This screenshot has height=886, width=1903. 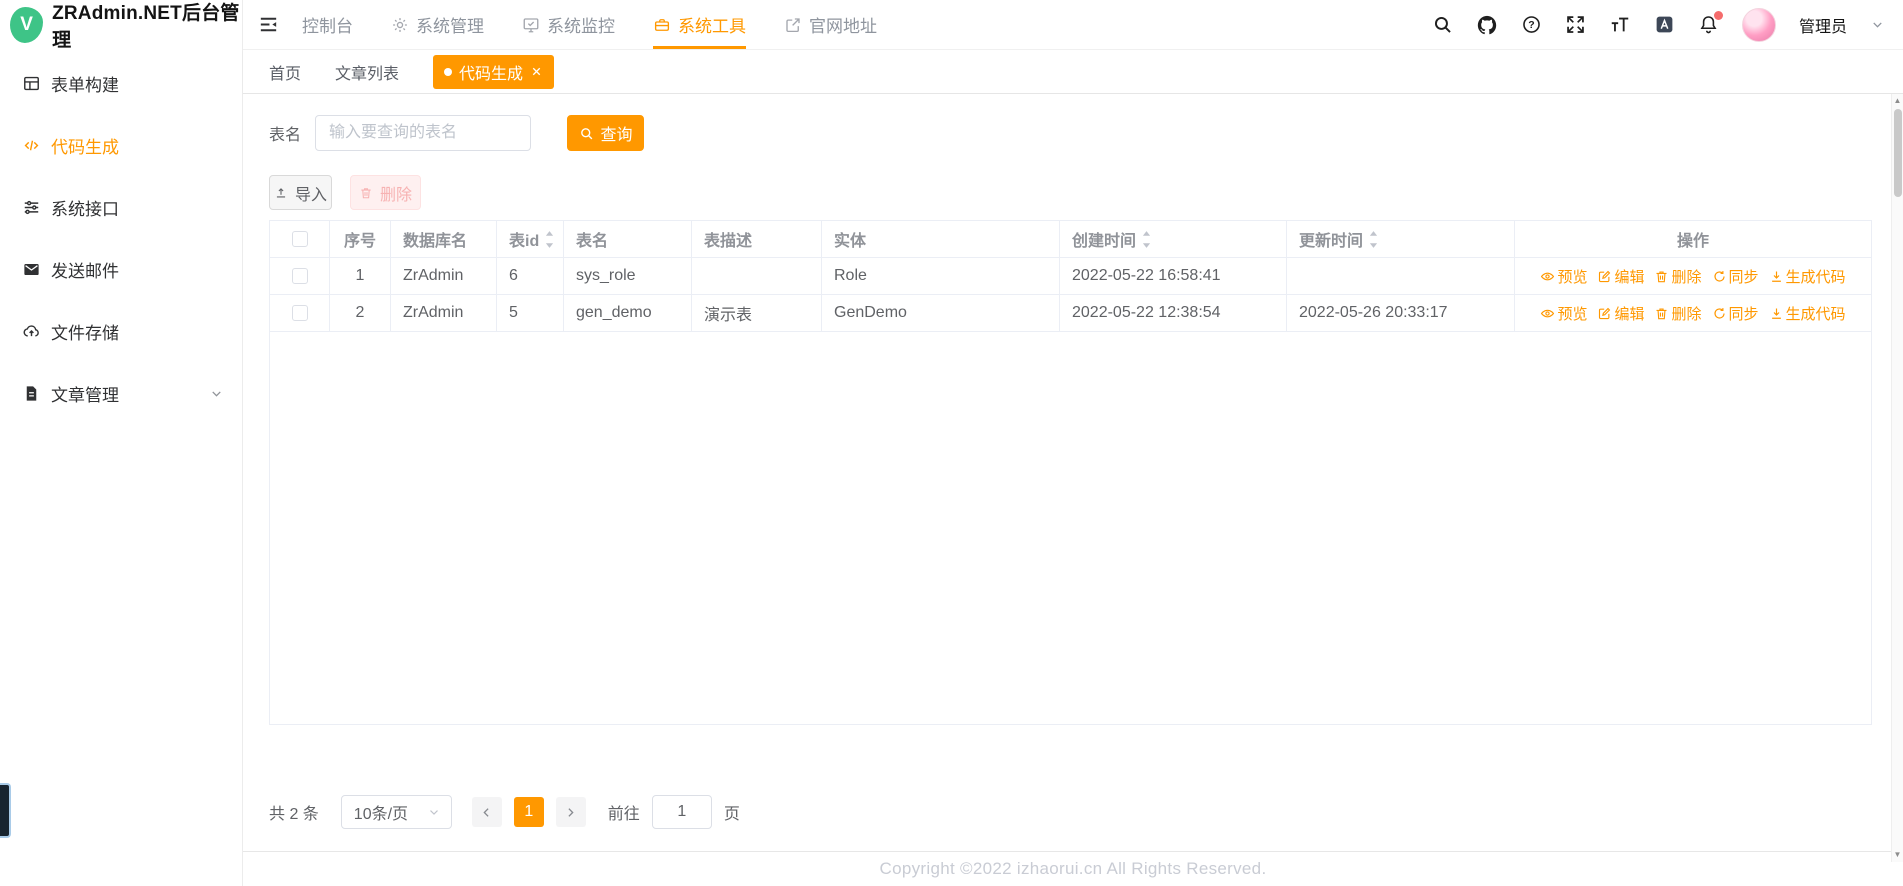 What do you see at coordinates (121, 83) in the screenshot?
I see `sidebar-item-form-builder: 表单构建` at bounding box center [121, 83].